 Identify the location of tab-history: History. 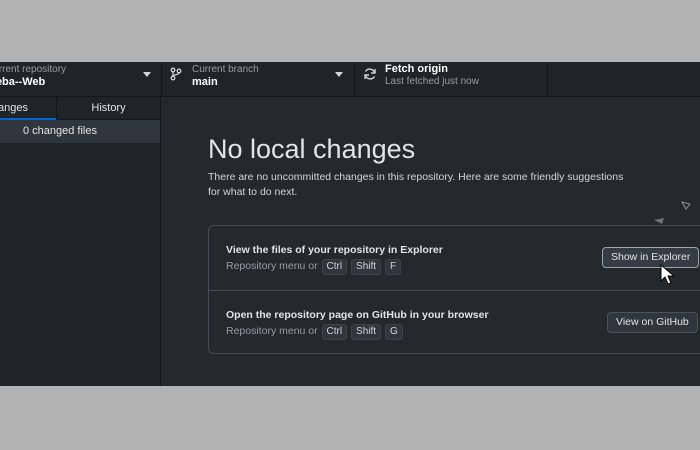
(108, 108).